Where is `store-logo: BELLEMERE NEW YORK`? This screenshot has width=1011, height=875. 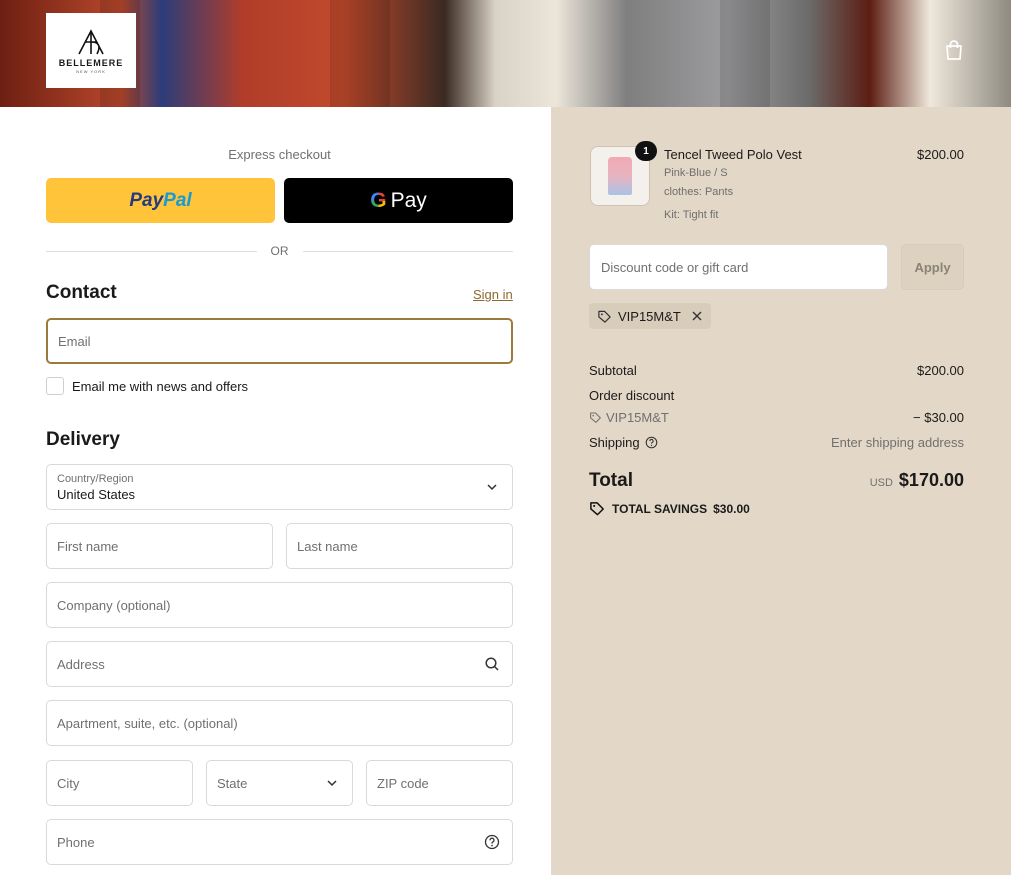
store-logo: BELLEMERE NEW YORK is located at coordinates (91, 50).